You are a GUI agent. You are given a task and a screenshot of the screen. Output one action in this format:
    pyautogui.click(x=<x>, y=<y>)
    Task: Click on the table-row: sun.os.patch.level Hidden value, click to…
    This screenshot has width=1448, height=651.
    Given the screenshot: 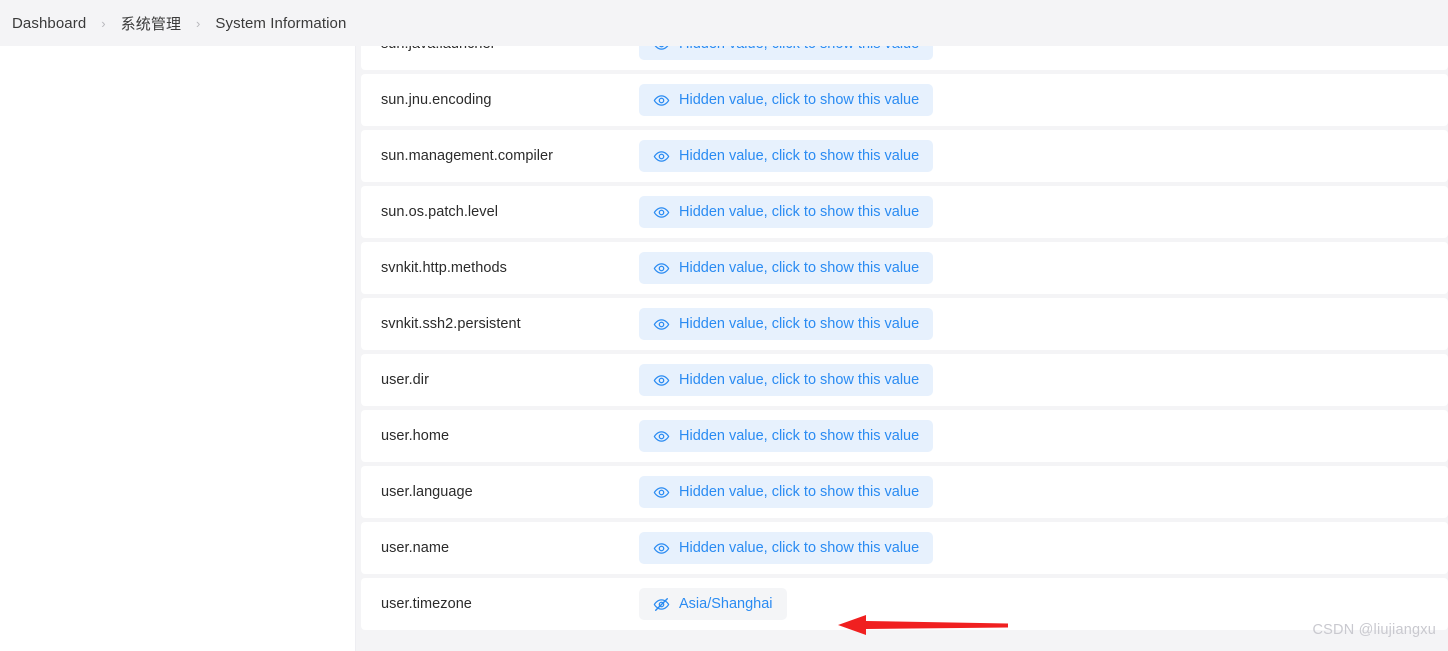 What is the action you would take?
    pyautogui.click(x=904, y=212)
    